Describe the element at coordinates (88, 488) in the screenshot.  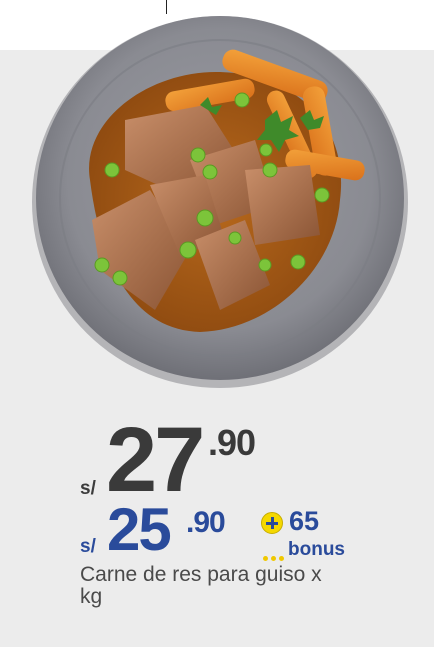
I see `regular-price-currency: s/` at that location.